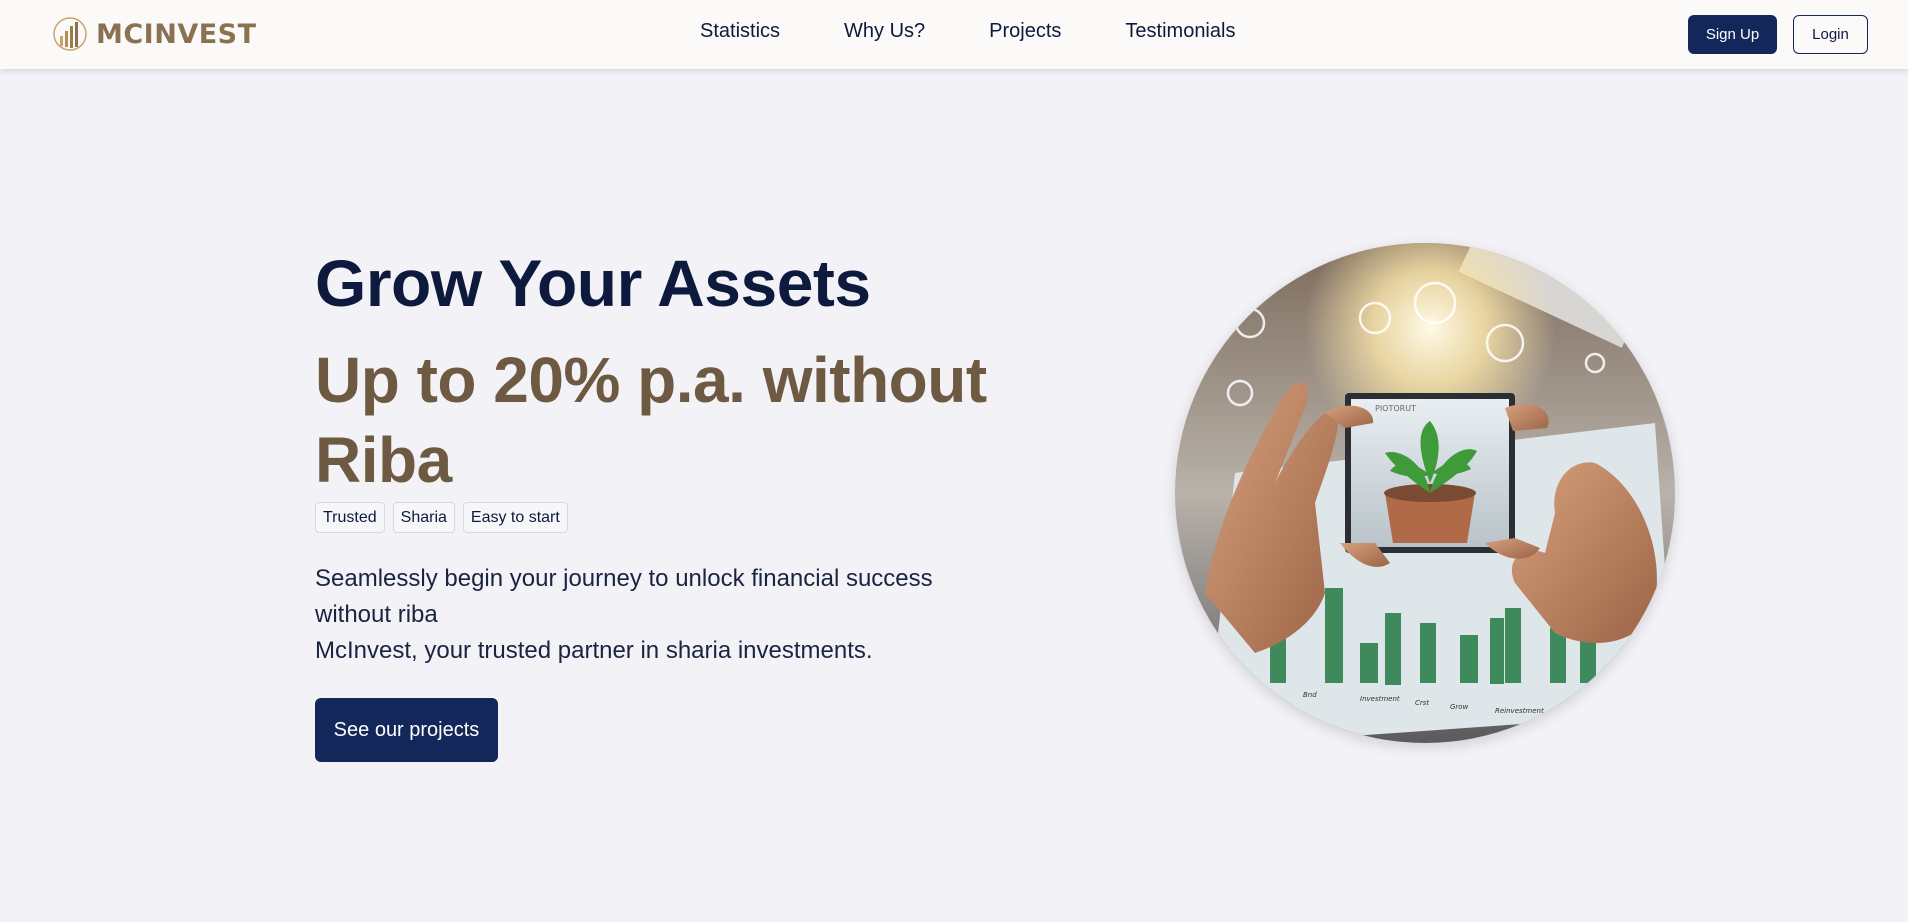 Image resolution: width=1908 pixels, height=922 pixels. I want to click on hero-subtitle: Up to 20% p.a. without Riba, so click(651, 420).